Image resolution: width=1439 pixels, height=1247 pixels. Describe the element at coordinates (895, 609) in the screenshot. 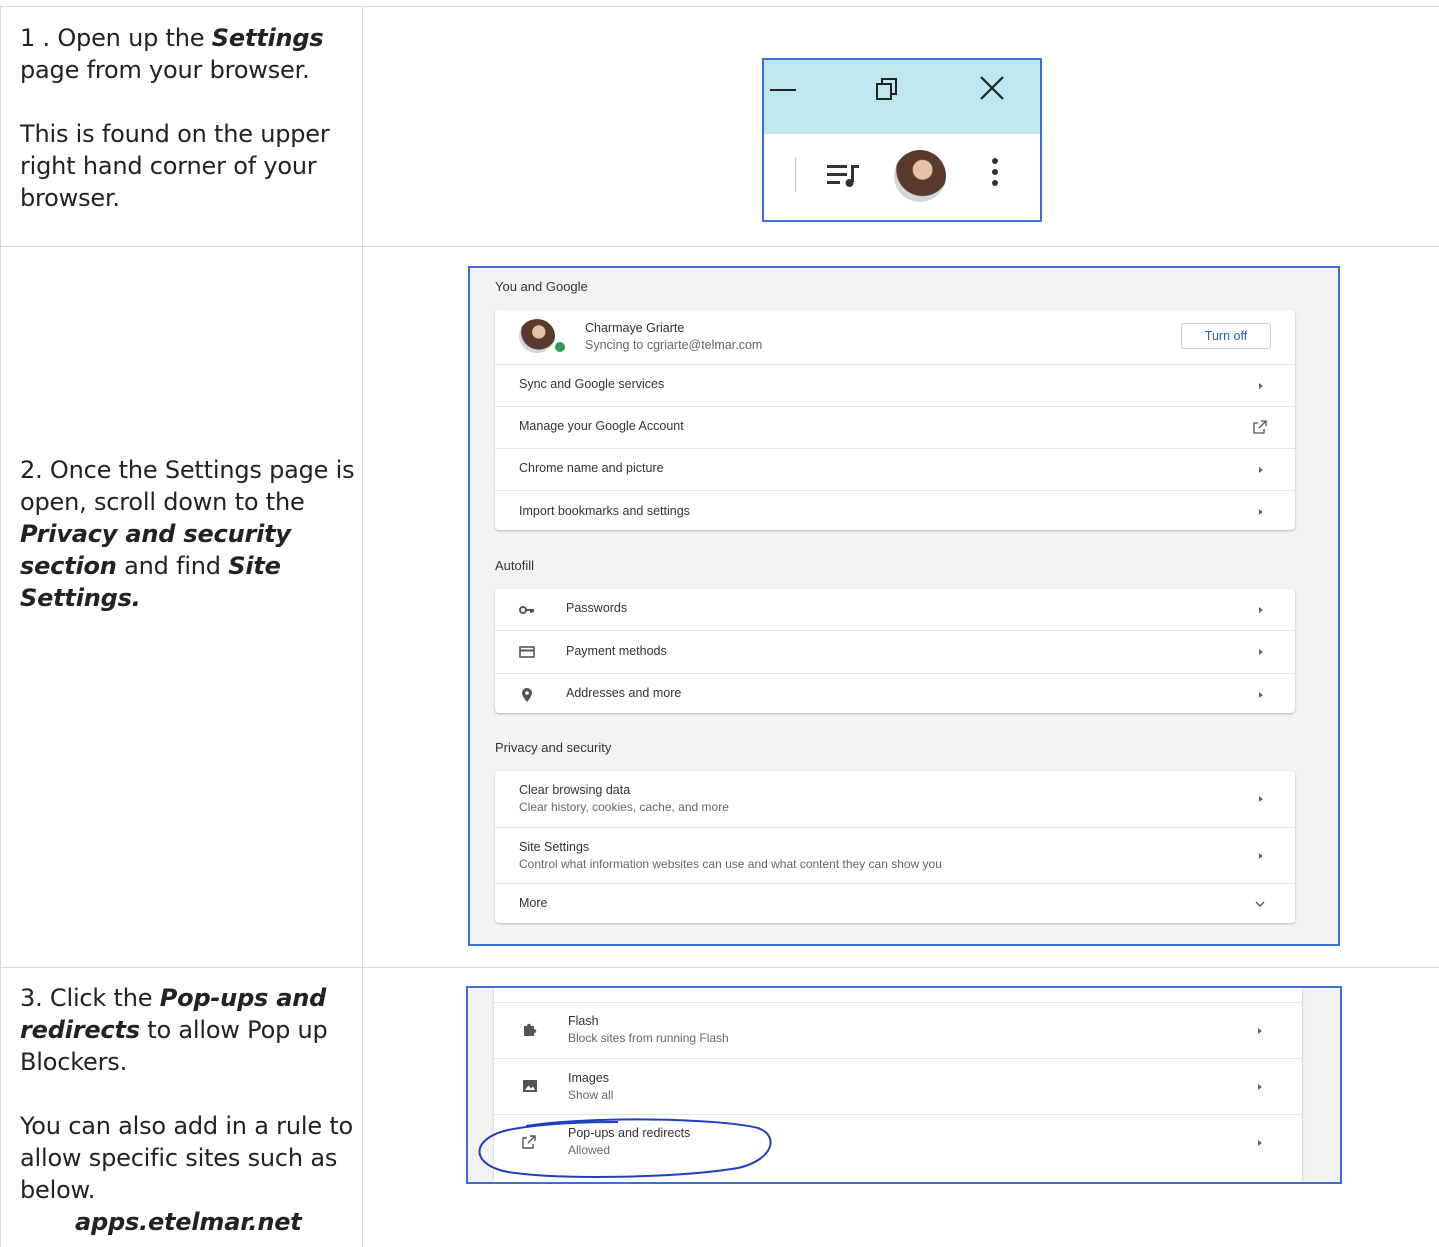

I see `settings-row-passwords: Passwords` at that location.